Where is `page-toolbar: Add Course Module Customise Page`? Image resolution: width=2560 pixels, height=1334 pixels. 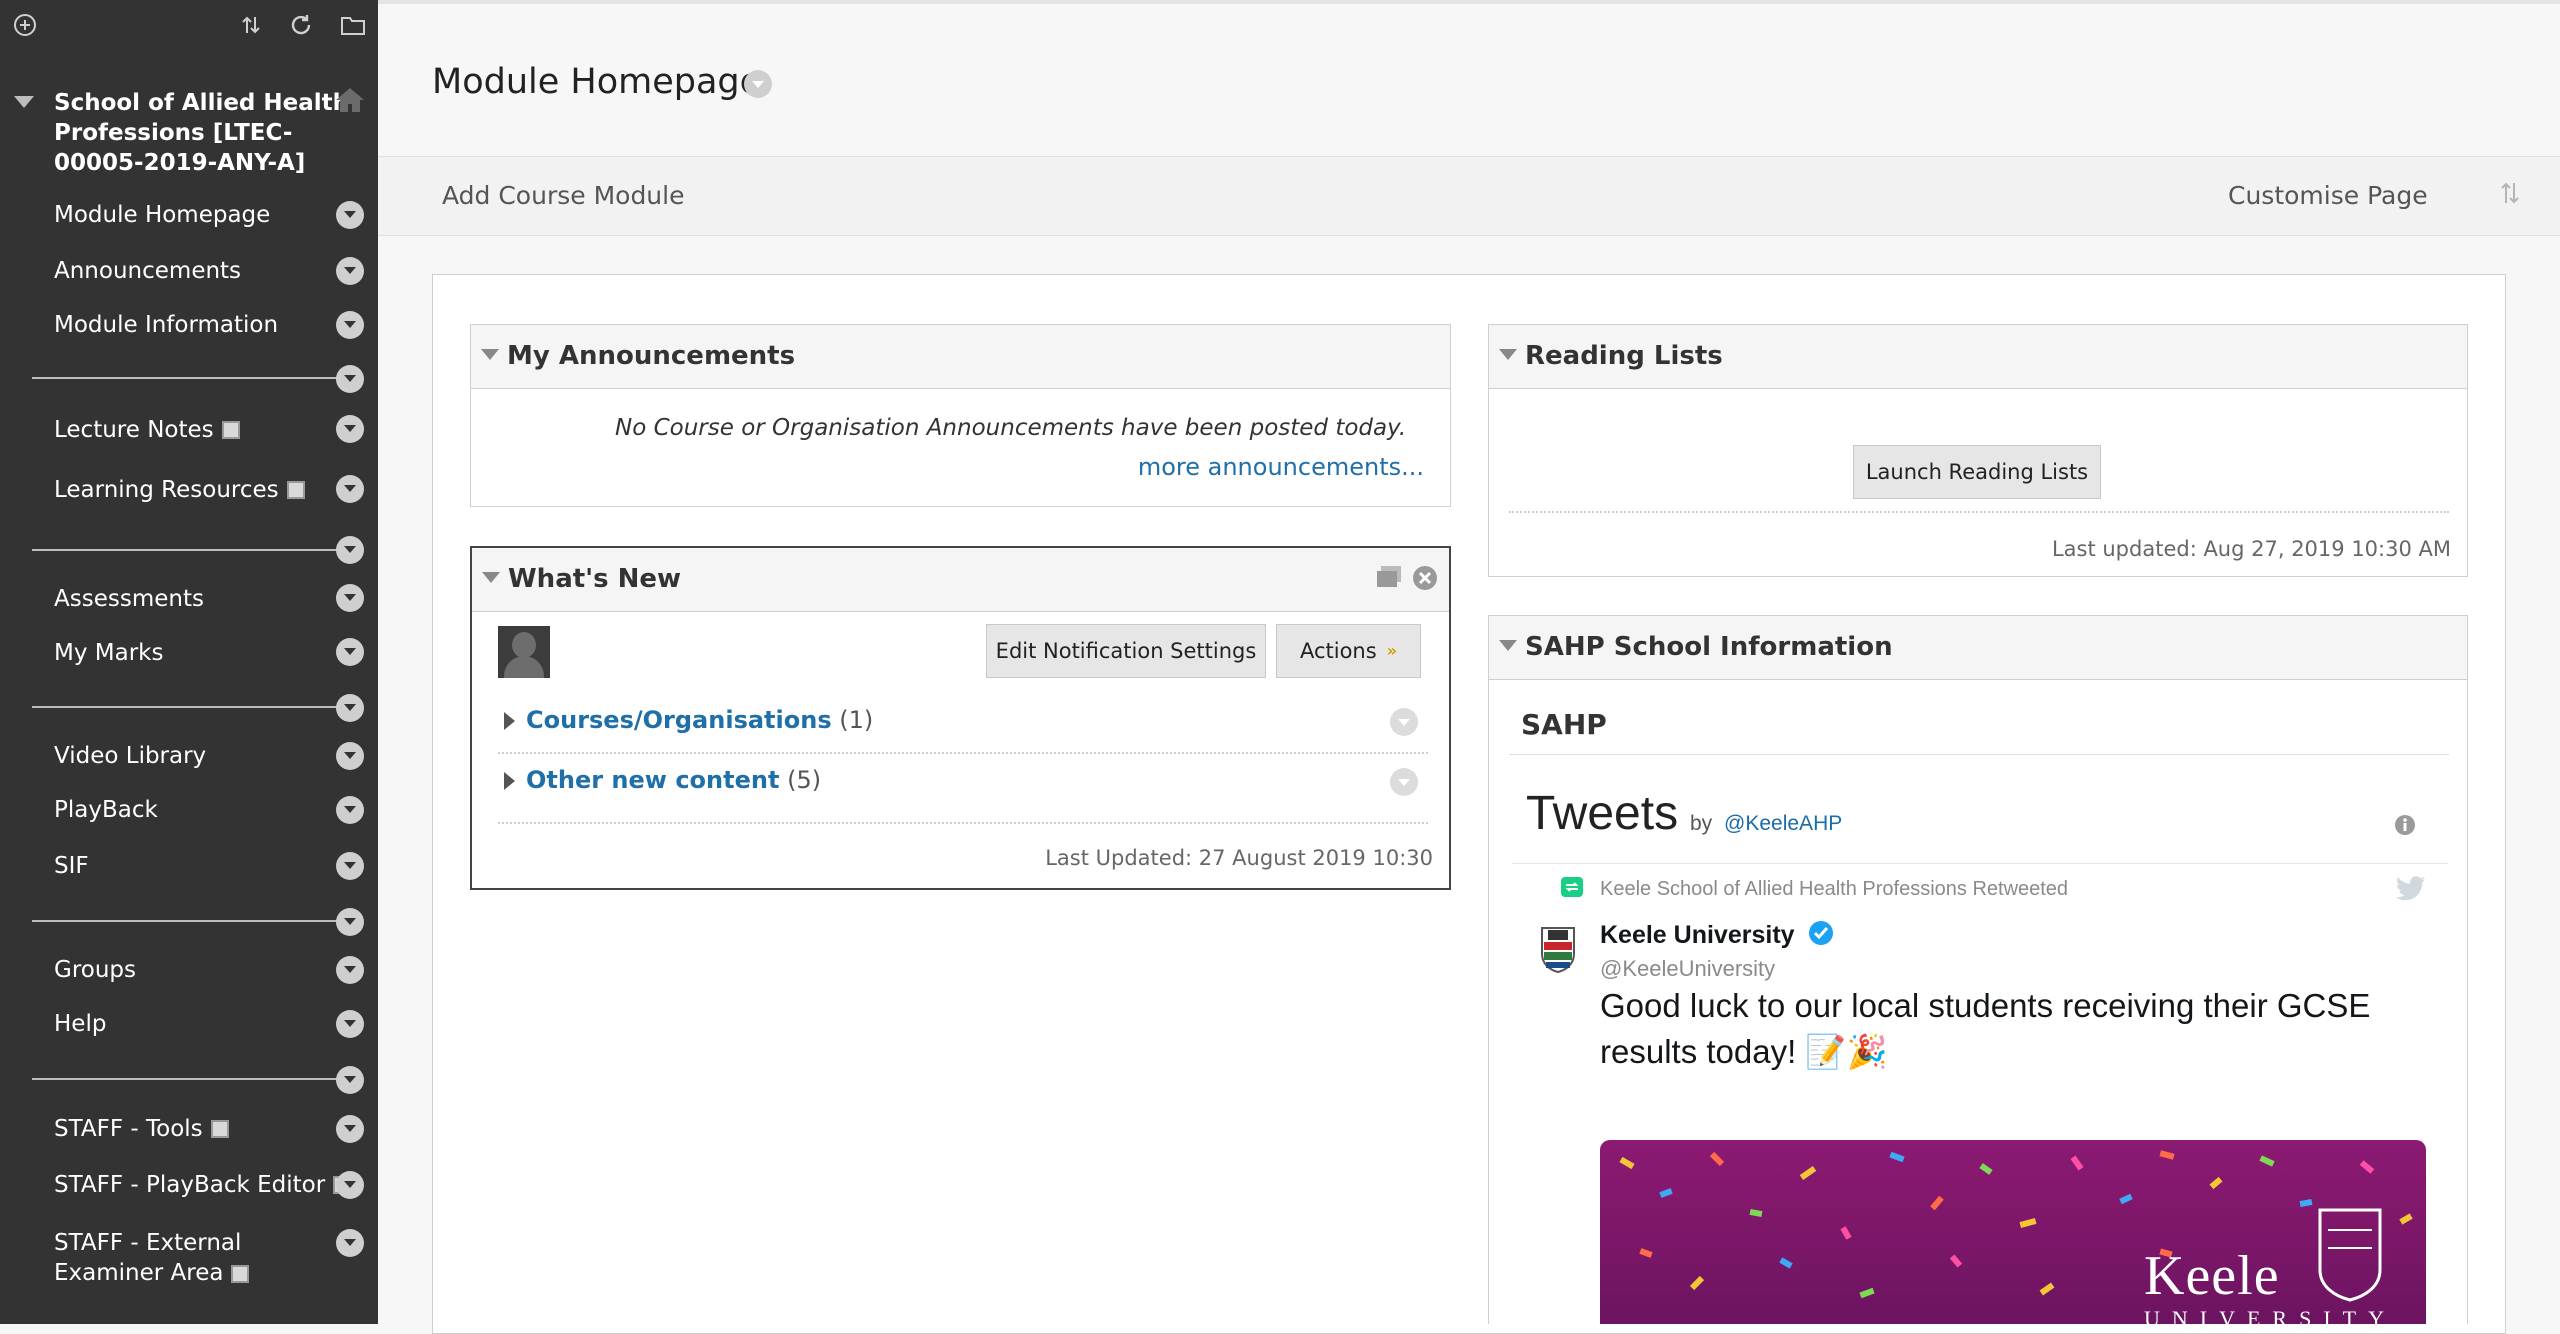
page-toolbar: Add Course Module Customise Page is located at coordinates (1469, 196).